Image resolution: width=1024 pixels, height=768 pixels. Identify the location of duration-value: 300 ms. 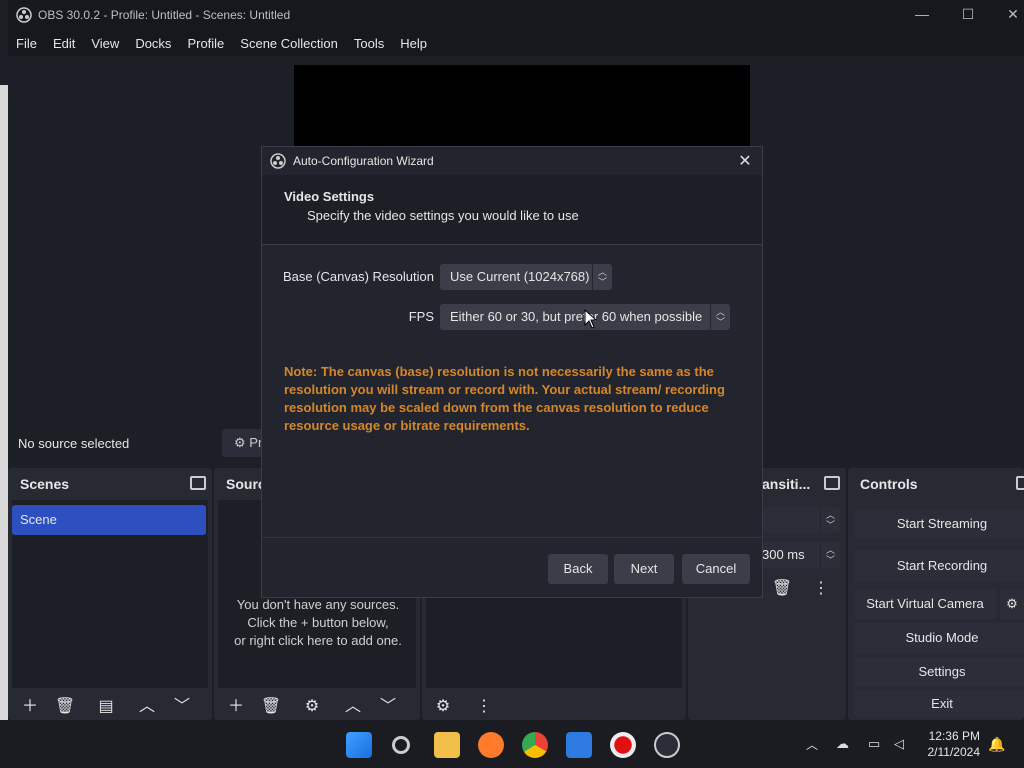
(783, 554).